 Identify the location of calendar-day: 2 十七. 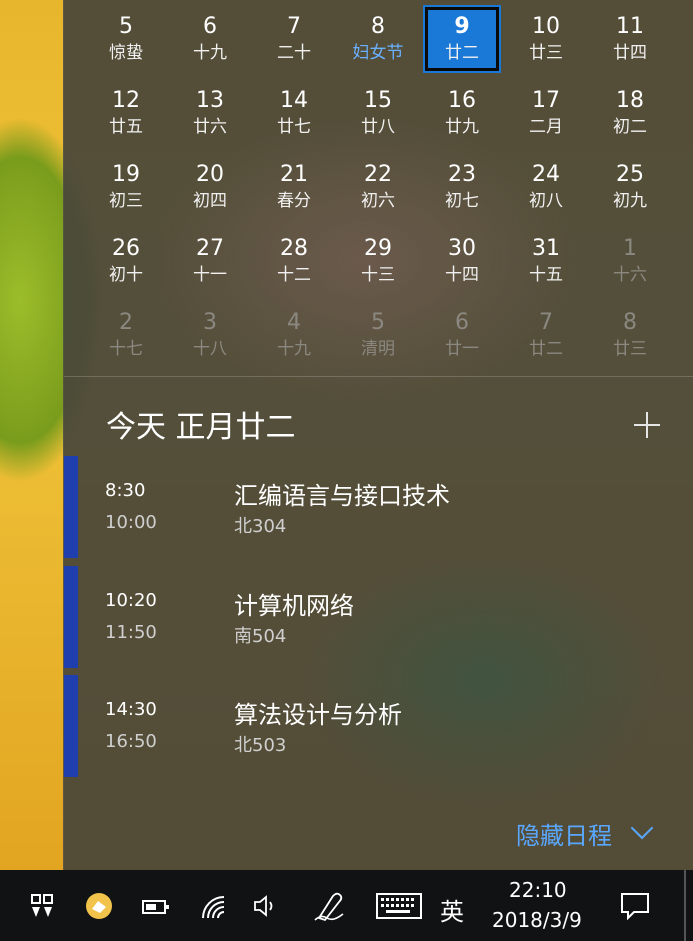
(126, 335).